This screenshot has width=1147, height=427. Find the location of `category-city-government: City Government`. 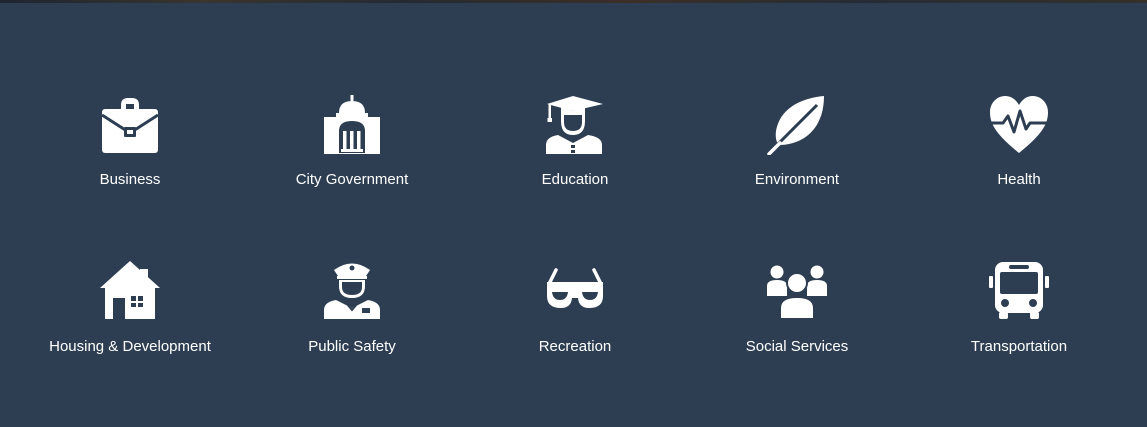

category-city-government: City Government is located at coordinates (352, 155).